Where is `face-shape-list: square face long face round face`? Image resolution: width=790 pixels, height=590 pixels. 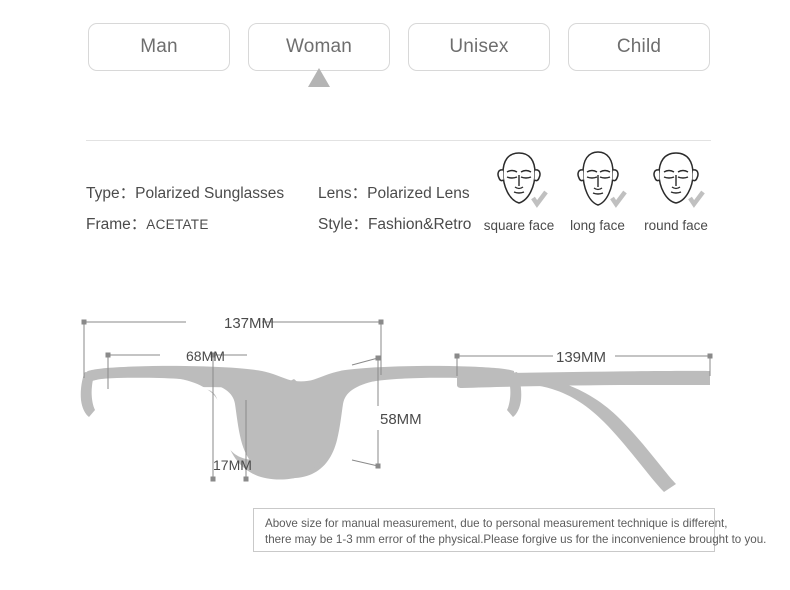
face-shape-list: square face long face round face is located at coordinates (597, 190).